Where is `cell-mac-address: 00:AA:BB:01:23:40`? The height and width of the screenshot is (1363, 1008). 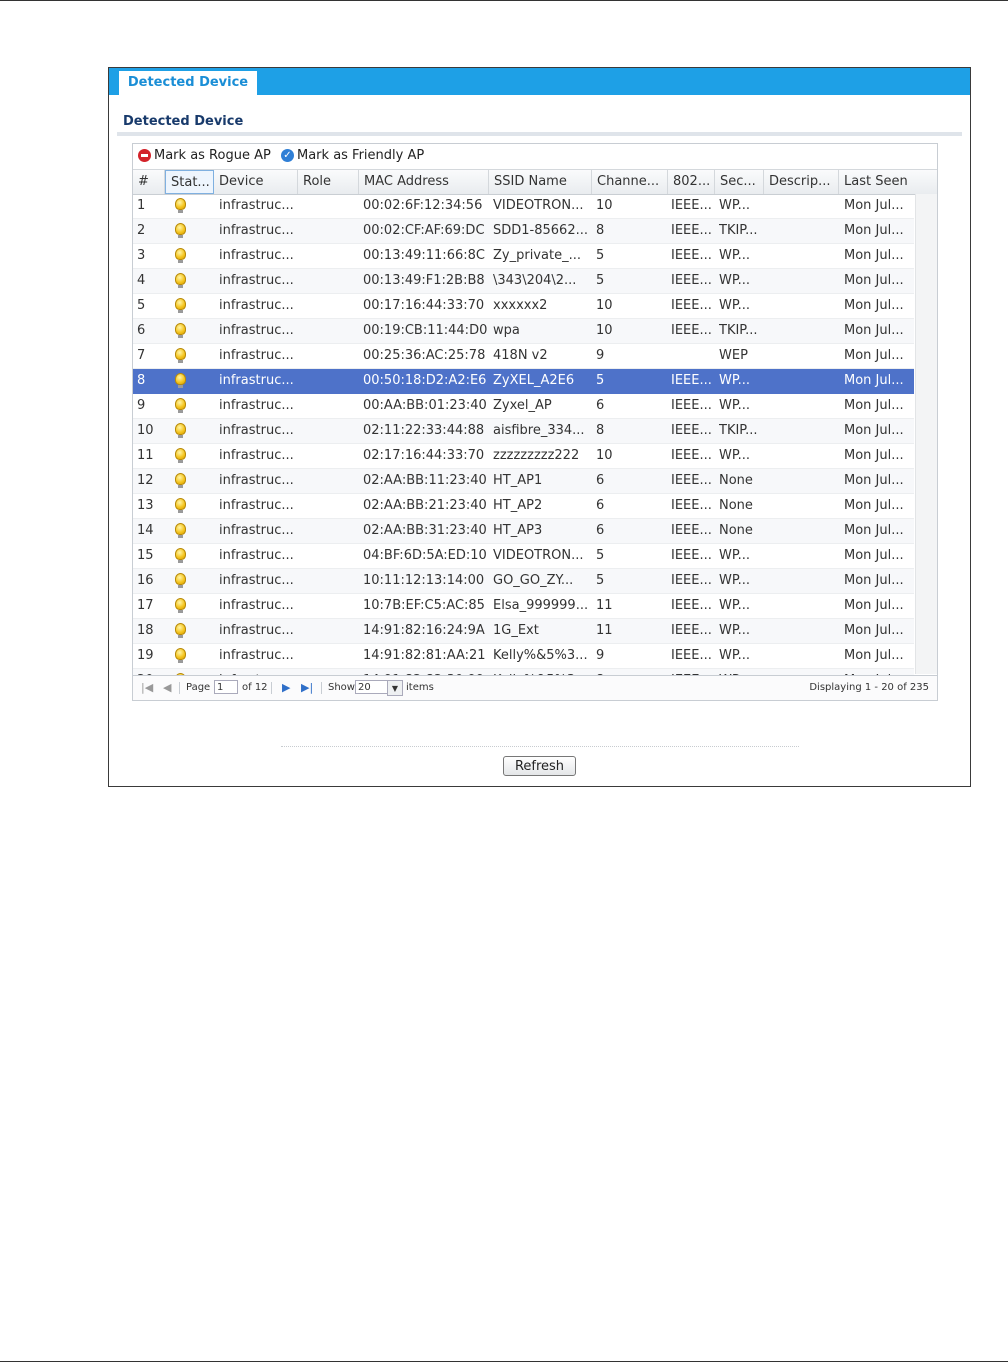 cell-mac-address: 00:AA:BB:01:23:40 is located at coordinates (425, 405).